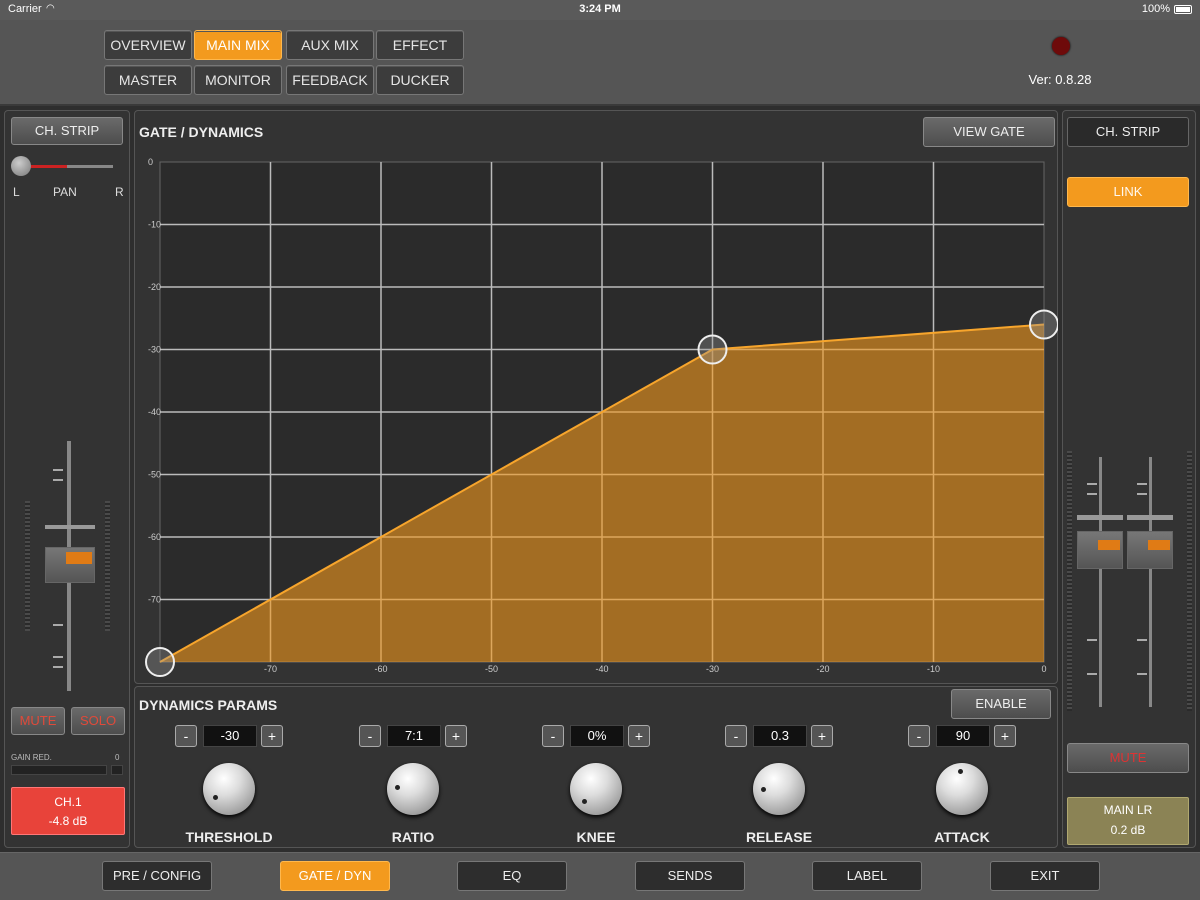 Image resolution: width=1200 pixels, height=900 pixels. I want to click on bus-name-box: MAIN LR 0.2 dB, so click(1128, 821).